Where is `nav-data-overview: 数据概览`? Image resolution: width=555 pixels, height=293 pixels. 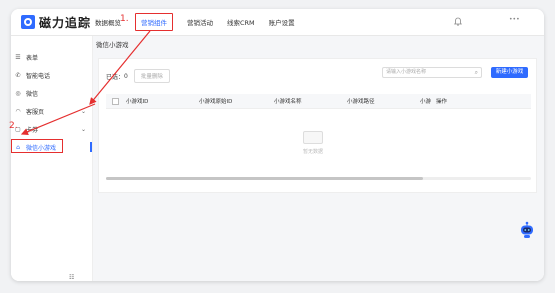 nav-data-overview: 数据概览 is located at coordinates (108, 22).